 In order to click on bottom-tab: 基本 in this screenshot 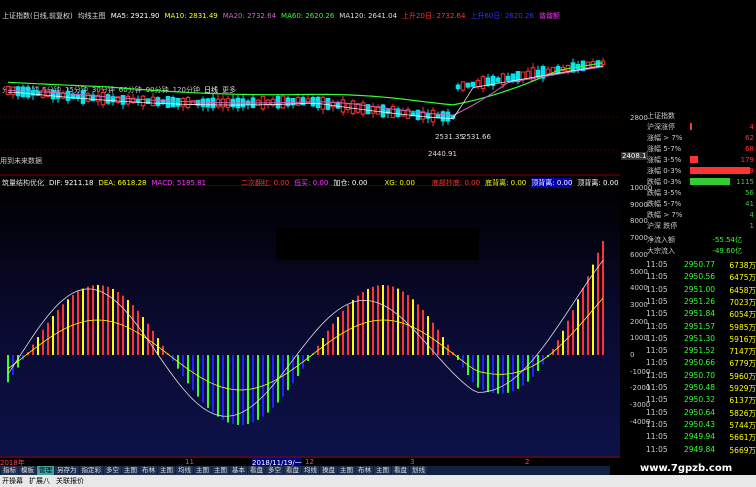, I will do `click(238, 470)`.